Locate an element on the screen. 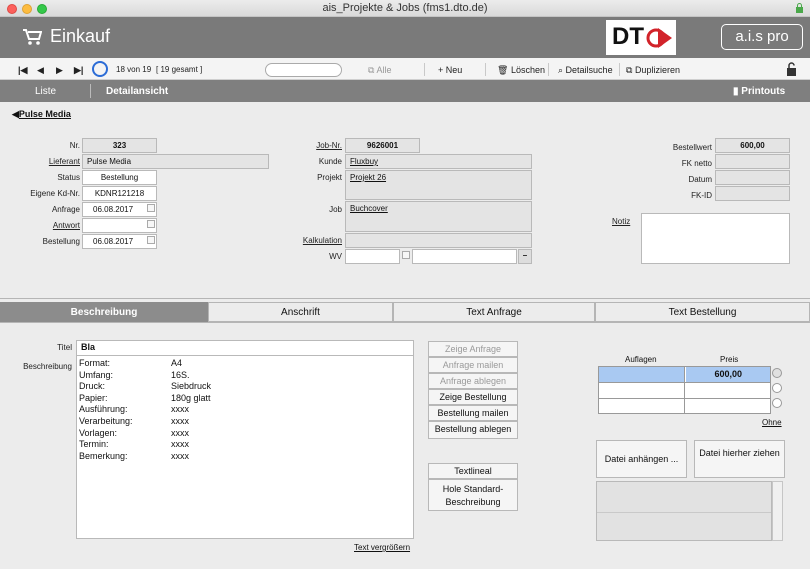 The height and width of the screenshot is (569, 810). enlarge-text-link: Text vergrößern is located at coordinates (382, 547).